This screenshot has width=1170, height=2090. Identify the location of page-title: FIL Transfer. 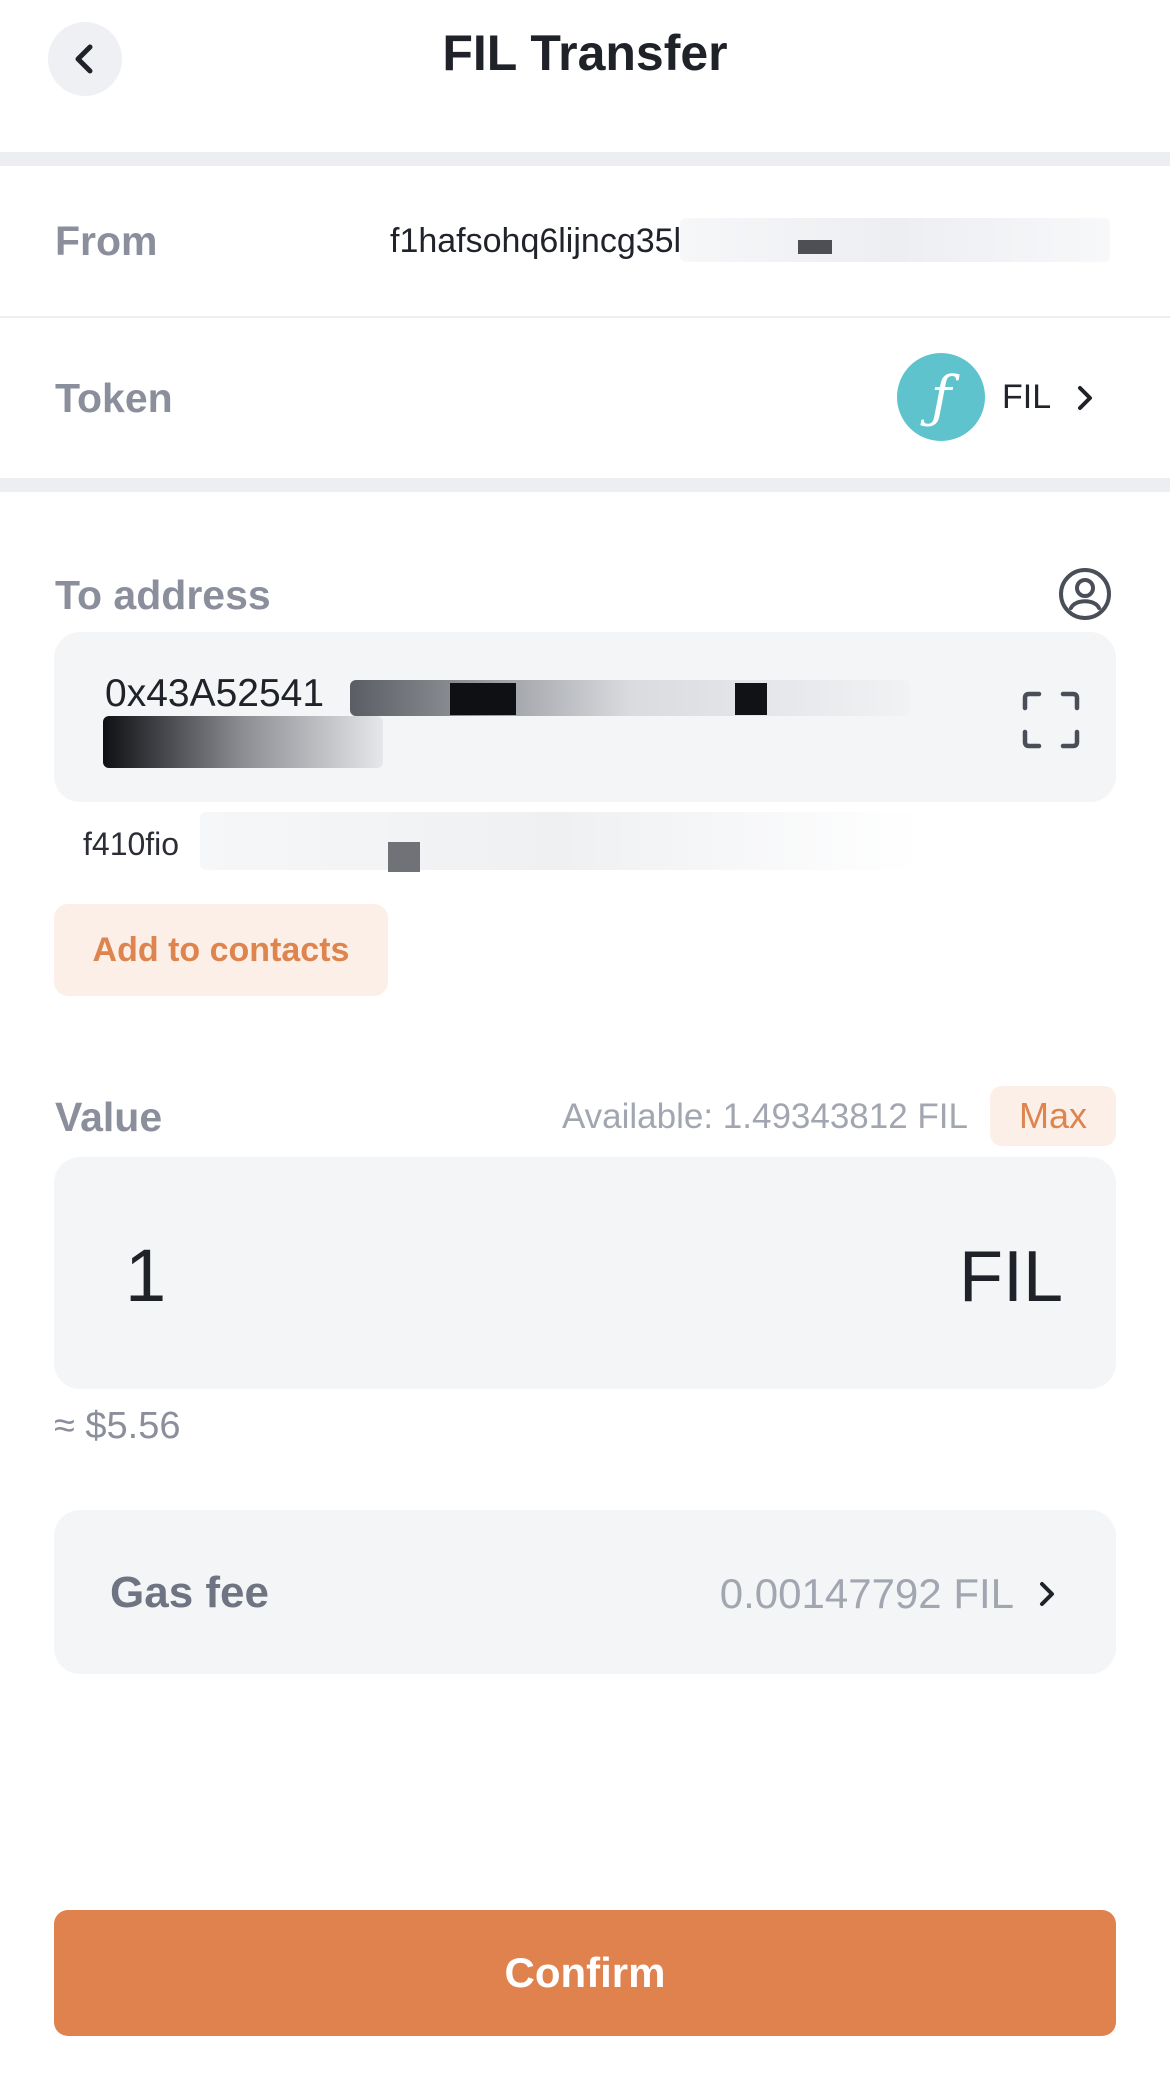
(585, 53).